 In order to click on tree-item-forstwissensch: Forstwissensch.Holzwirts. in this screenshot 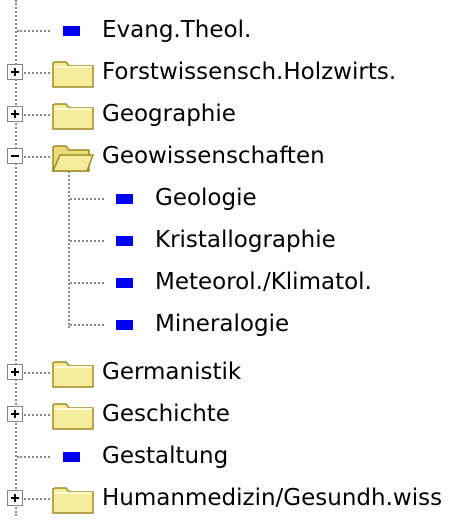, I will do `click(236, 73)`.